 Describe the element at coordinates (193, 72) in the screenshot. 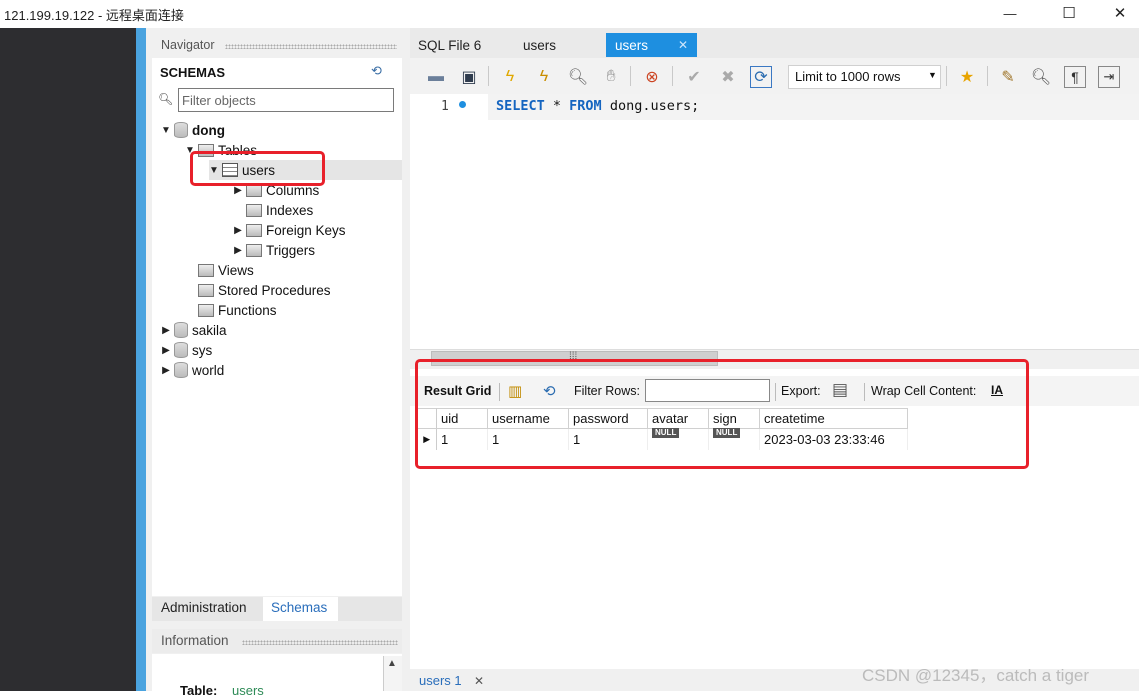

I see `schemas-label: SCHEMAS` at that location.